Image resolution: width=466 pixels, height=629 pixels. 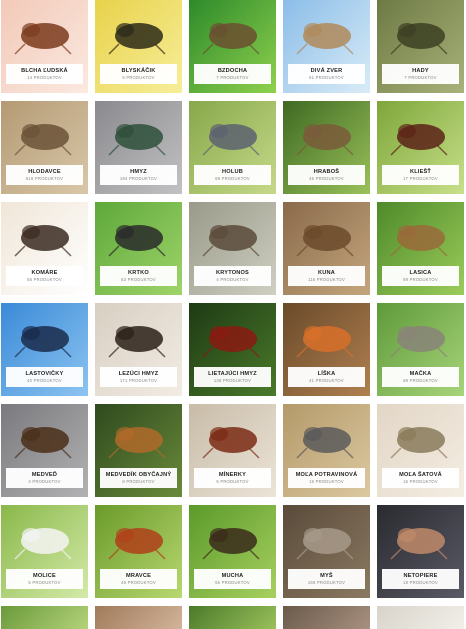 What do you see at coordinates (44, 147) in the screenshot?
I see `category-tile: HLODAVCE 516 PRODUKTOV` at bounding box center [44, 147].